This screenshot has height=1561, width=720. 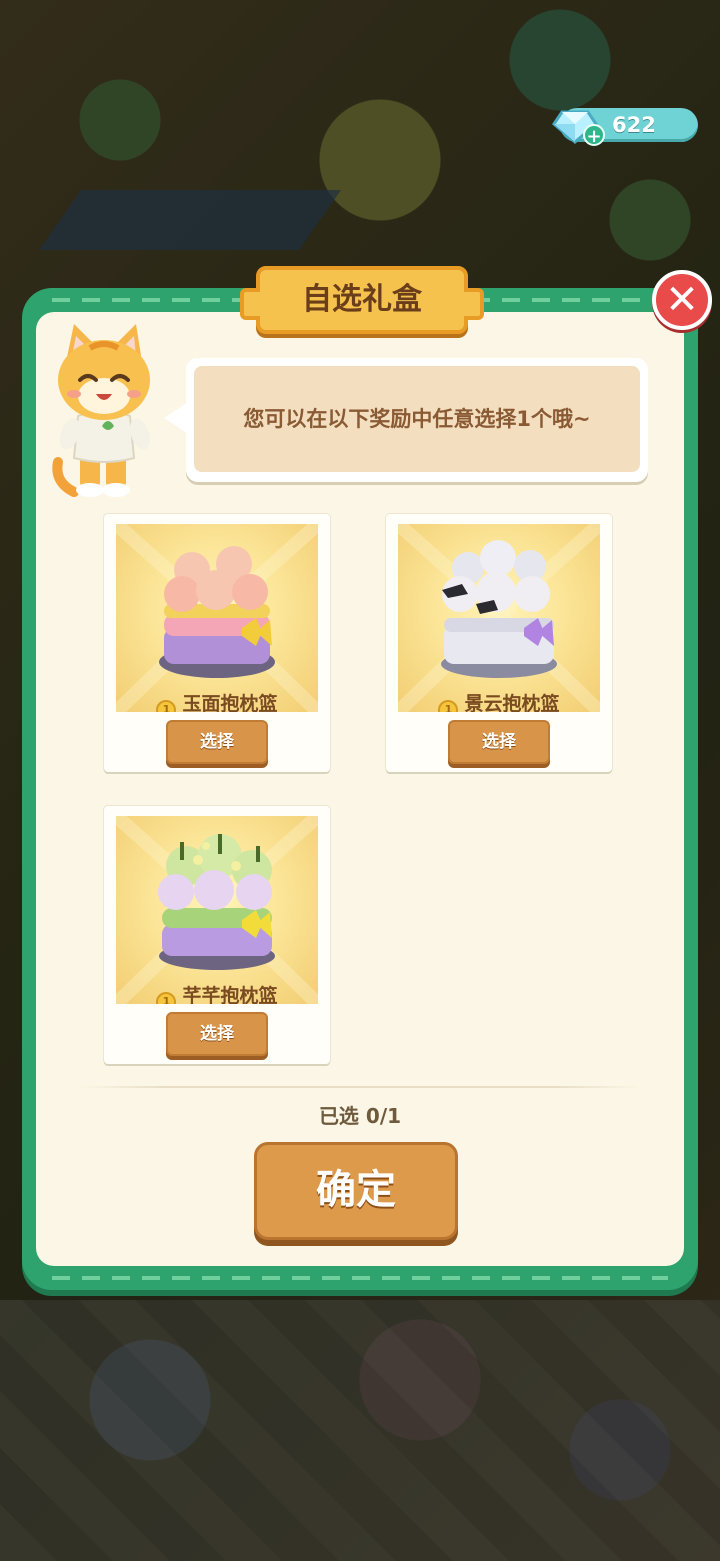 I want to click on speech-bubble-inner: 您可以在以下奖励中任意选择1个哦~, so click(x=417, y=419).